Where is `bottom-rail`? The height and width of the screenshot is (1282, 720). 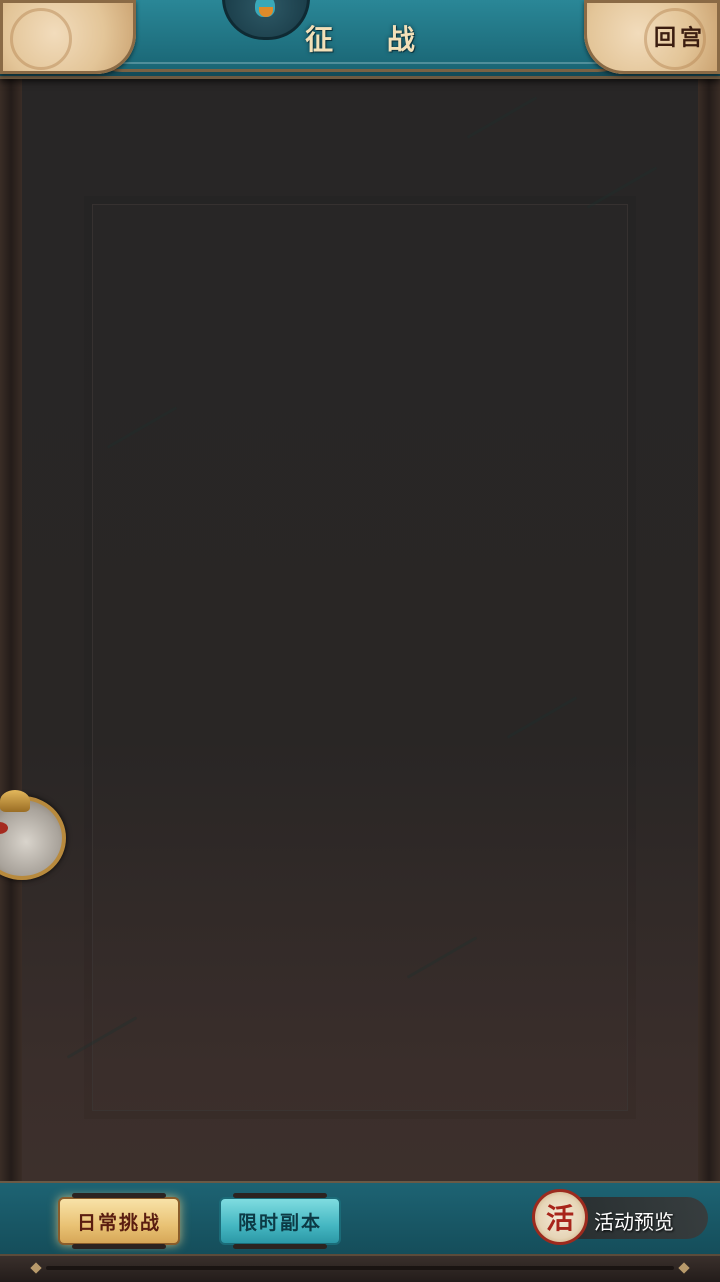
bottom-rail is located at coordinates (360, 1268).